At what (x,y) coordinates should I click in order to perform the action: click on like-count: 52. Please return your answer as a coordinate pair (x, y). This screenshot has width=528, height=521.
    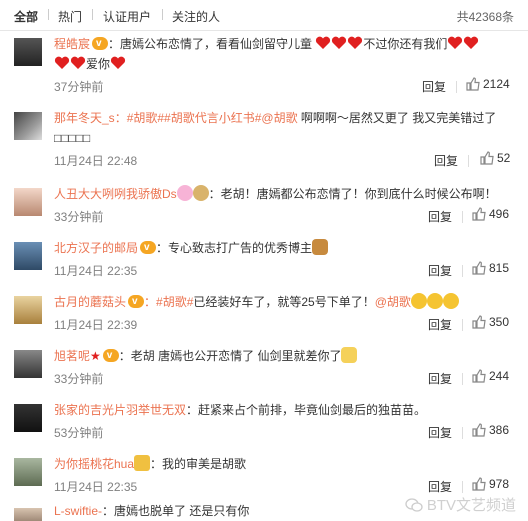
    Looking at the image, I should click on (504, 158).